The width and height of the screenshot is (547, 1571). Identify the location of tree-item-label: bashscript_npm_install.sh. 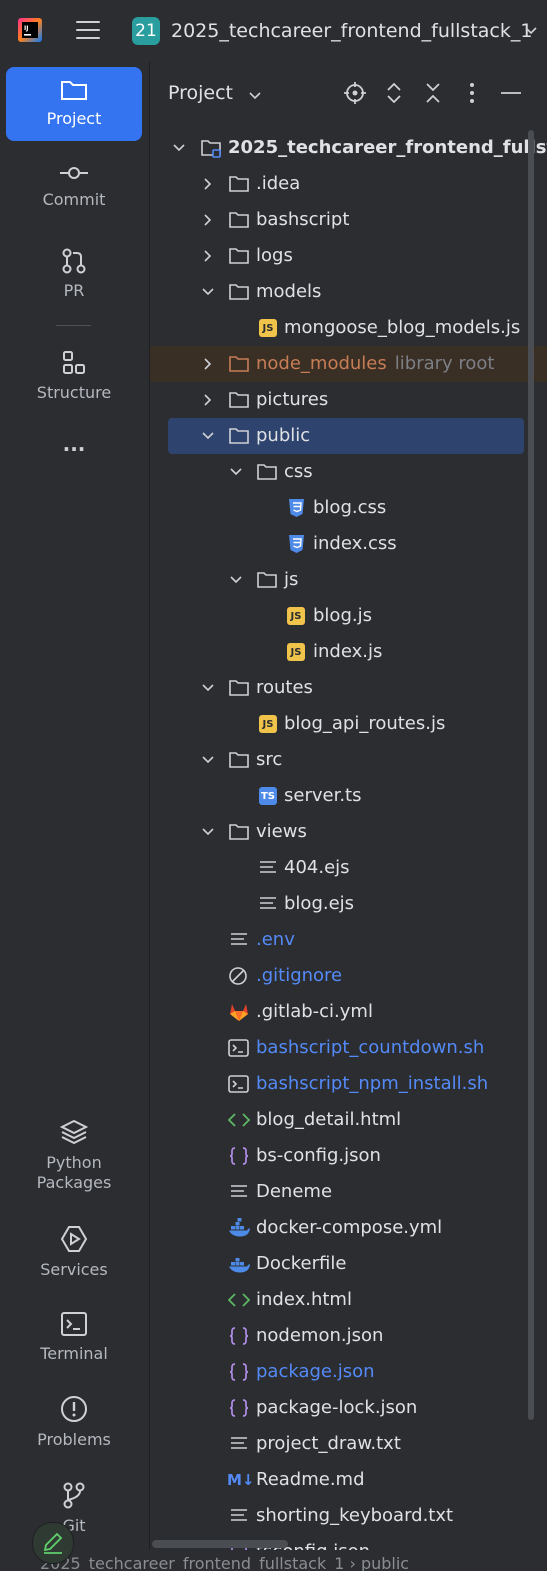
(372, 1083).